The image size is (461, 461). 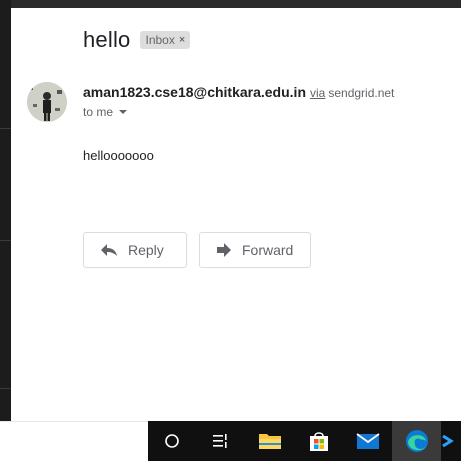 What do you see at coordinates (236, 4) in the screenshot?
I see `window-top-edge` at bounding box center [236, 4].